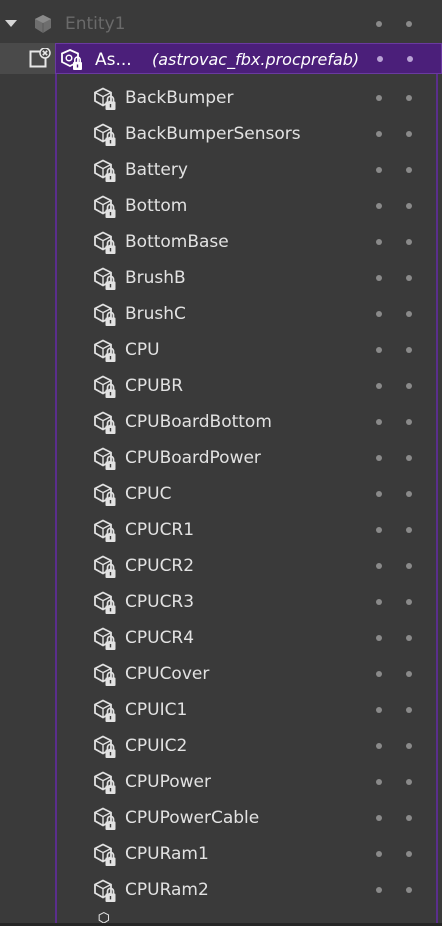  What do you see at coordinates (221, 746) in the screenshot?
I see `child-entity-row: CPUIC2` at bounding box center [221, 746].